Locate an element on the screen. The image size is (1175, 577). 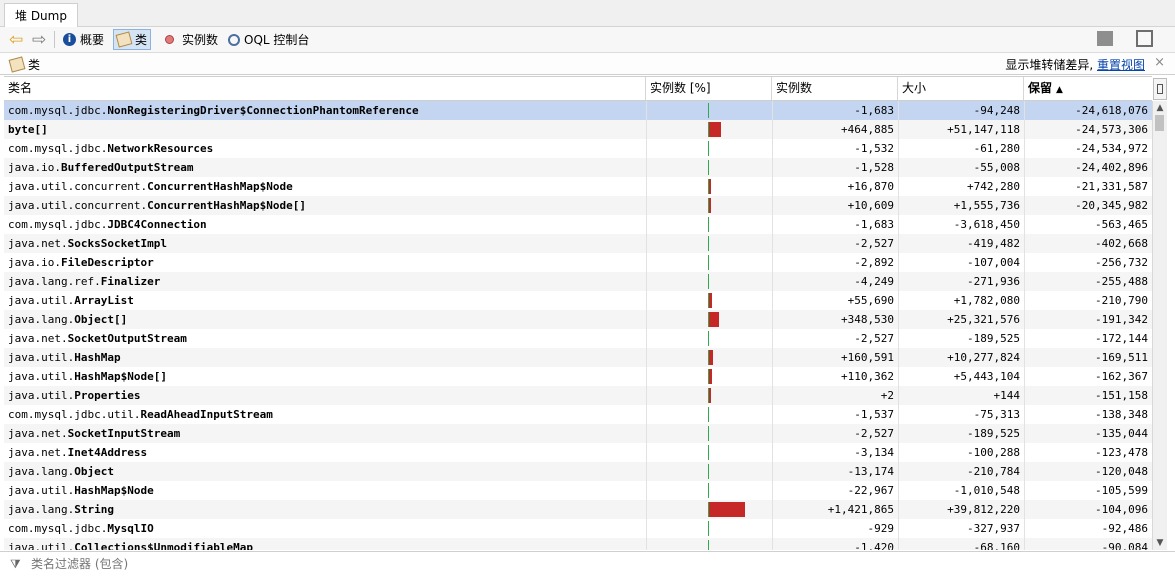
column-chooser-icon is located at coordinates (1160, 89).